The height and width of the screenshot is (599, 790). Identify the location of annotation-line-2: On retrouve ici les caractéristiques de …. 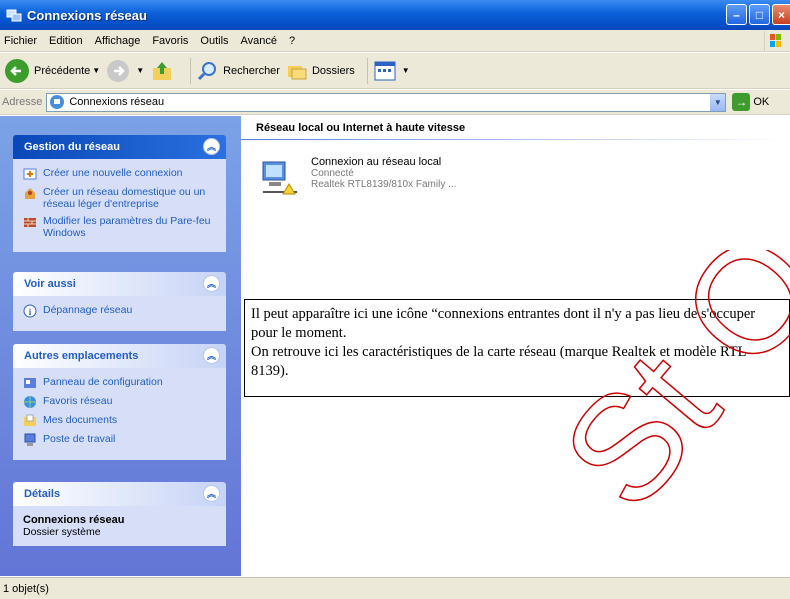
(498, 361).